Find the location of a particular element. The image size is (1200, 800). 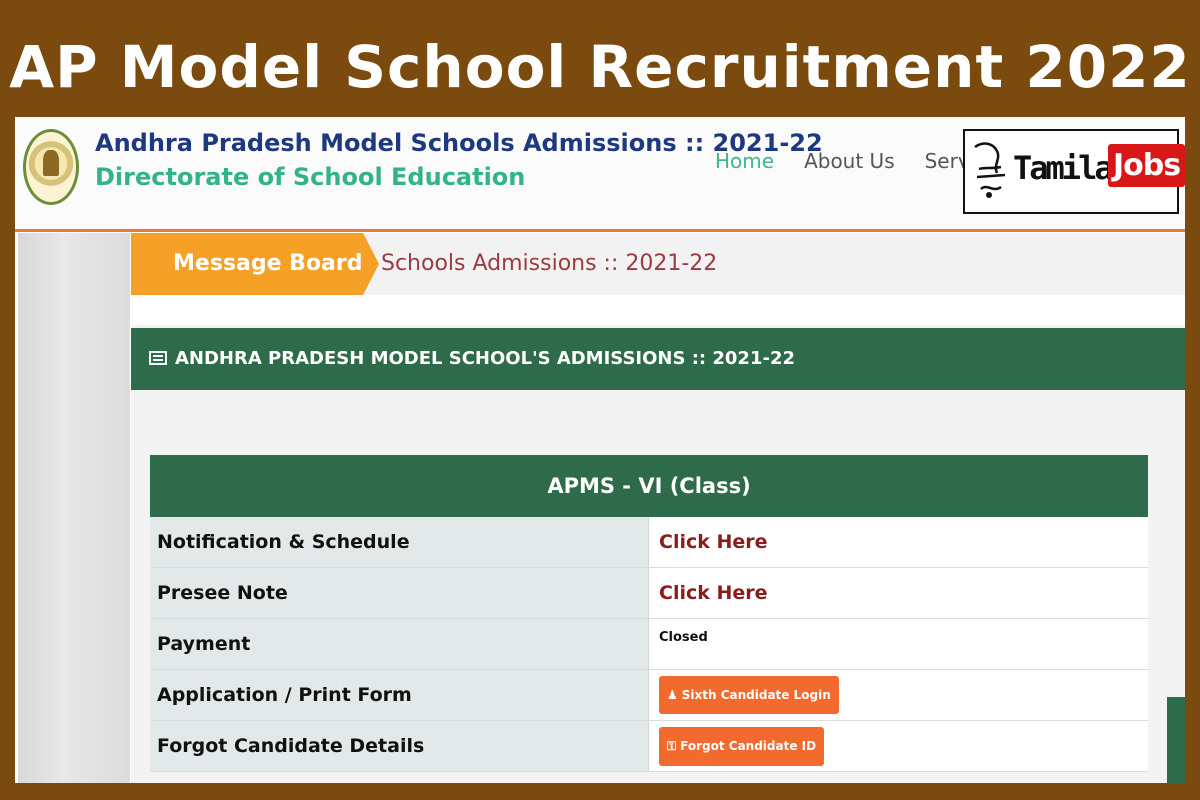

site-subtitle: Directorate of School Education is located at coordinates (310, 177).